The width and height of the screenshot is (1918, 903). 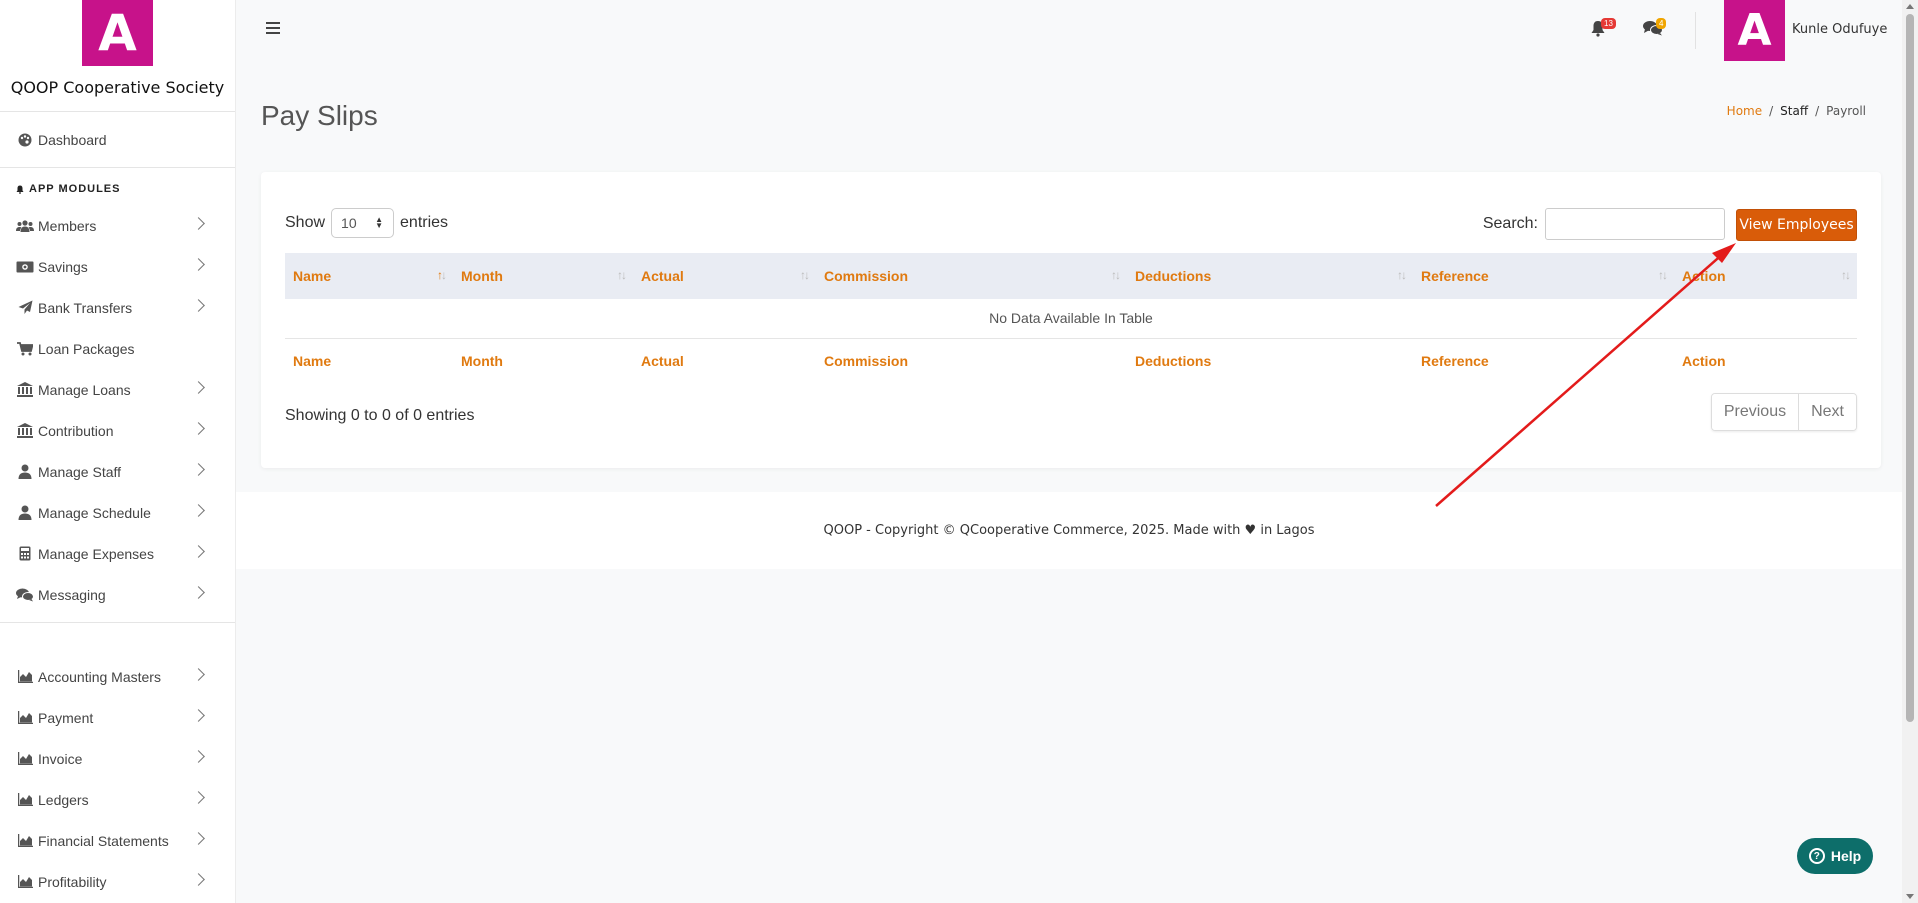 I want to click on page-scrollbar, so click(x=1910, y=451).